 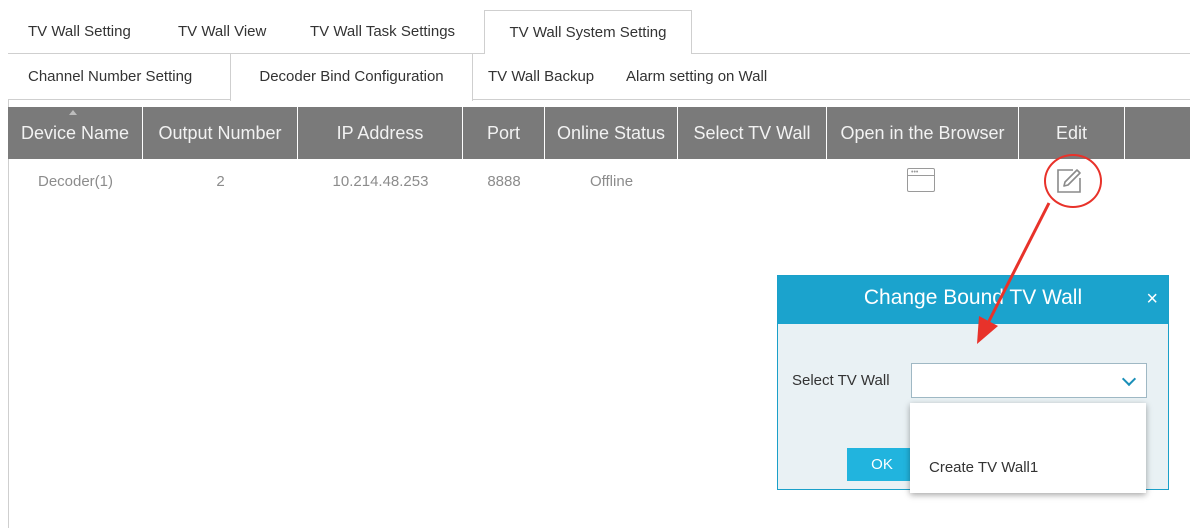 What do you see at coordinates (1073, 181) in the screenshot?
I see `highlight-circle` at bounding box center [1073, 181].